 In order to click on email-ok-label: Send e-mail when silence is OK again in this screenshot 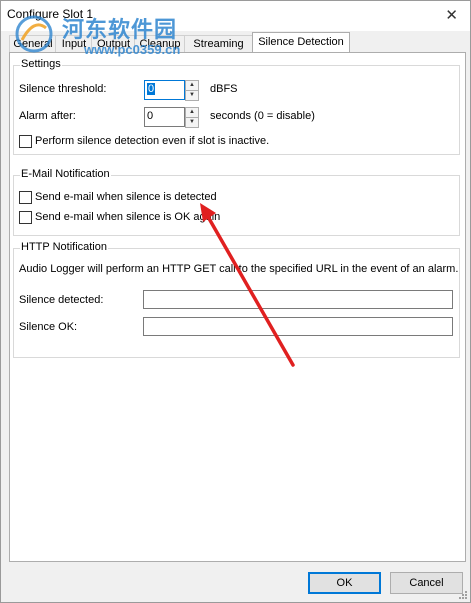, I will do `click(127, 217)`.